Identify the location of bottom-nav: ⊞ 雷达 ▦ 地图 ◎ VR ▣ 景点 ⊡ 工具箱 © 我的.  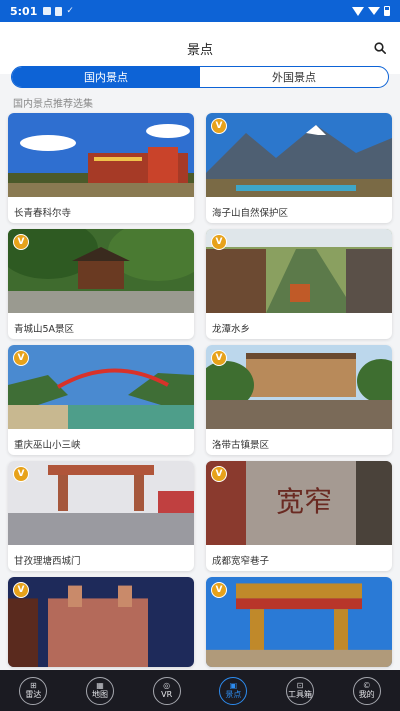
(200, 690).